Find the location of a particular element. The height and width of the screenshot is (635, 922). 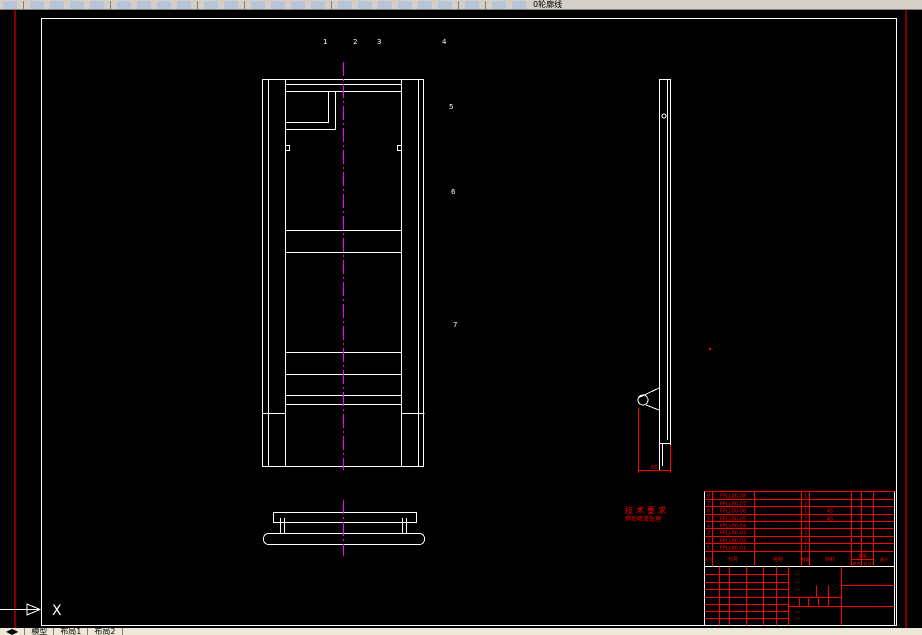

balloon-1: 1 is located at coordinates (325, 42).